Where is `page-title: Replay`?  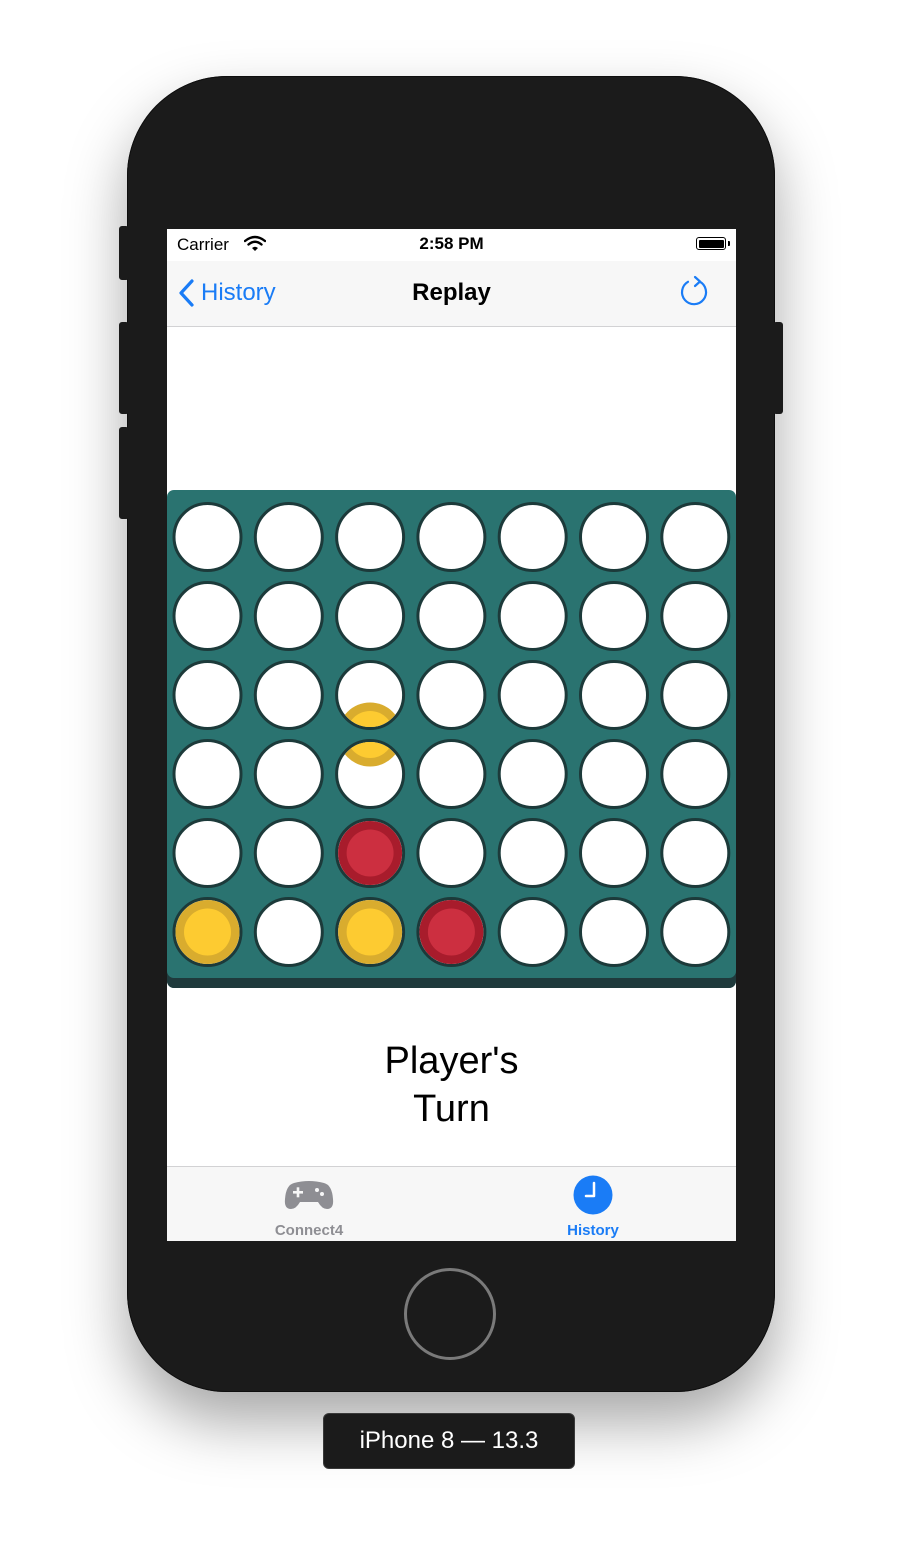 page-title: Replay is located at coordinates (451, 292).